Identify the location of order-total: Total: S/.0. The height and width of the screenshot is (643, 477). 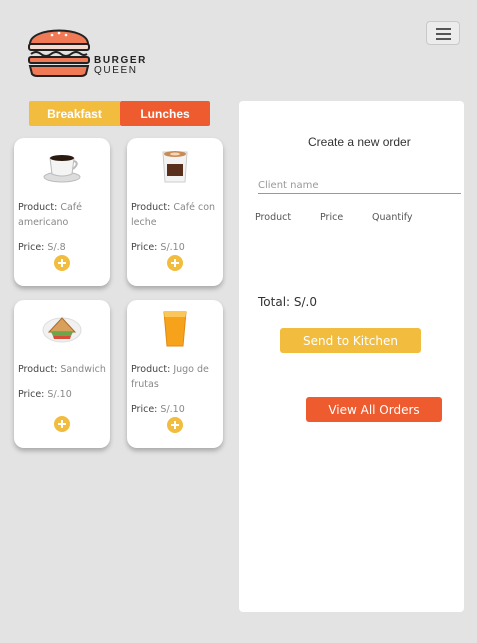
(287, 302).